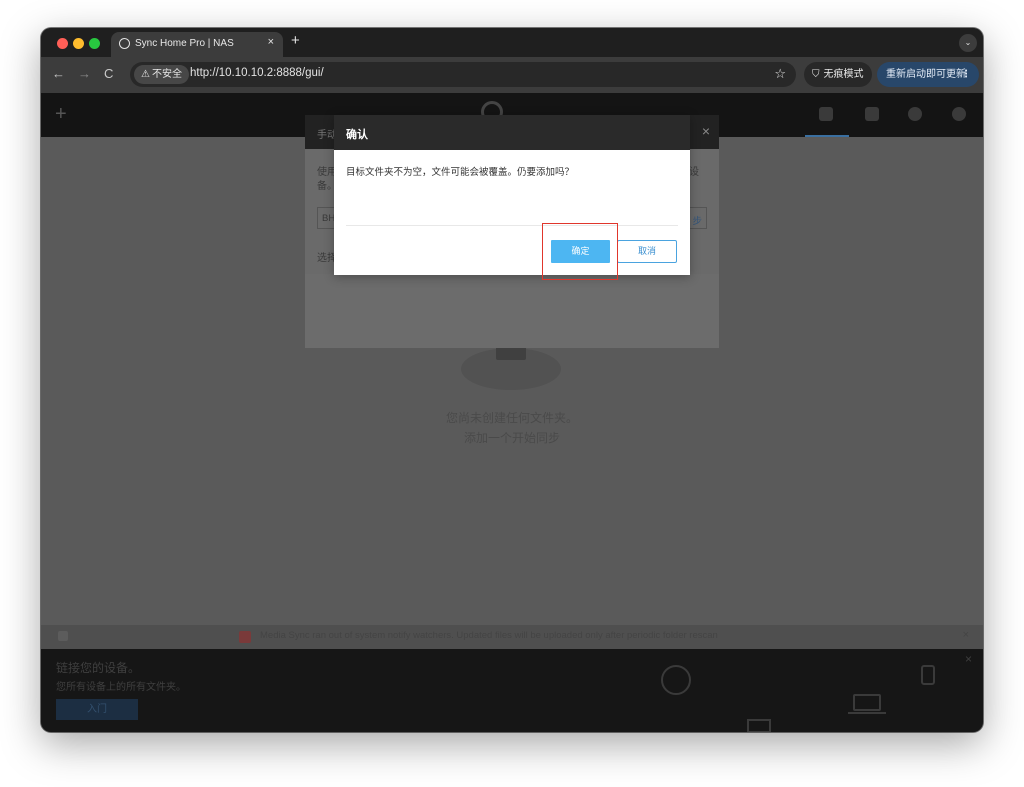 This screenshot has height=787, width=1024. Describe the element at coordinates (166, 74) in the screenshot. I see `security-label: 不安全` at that location.